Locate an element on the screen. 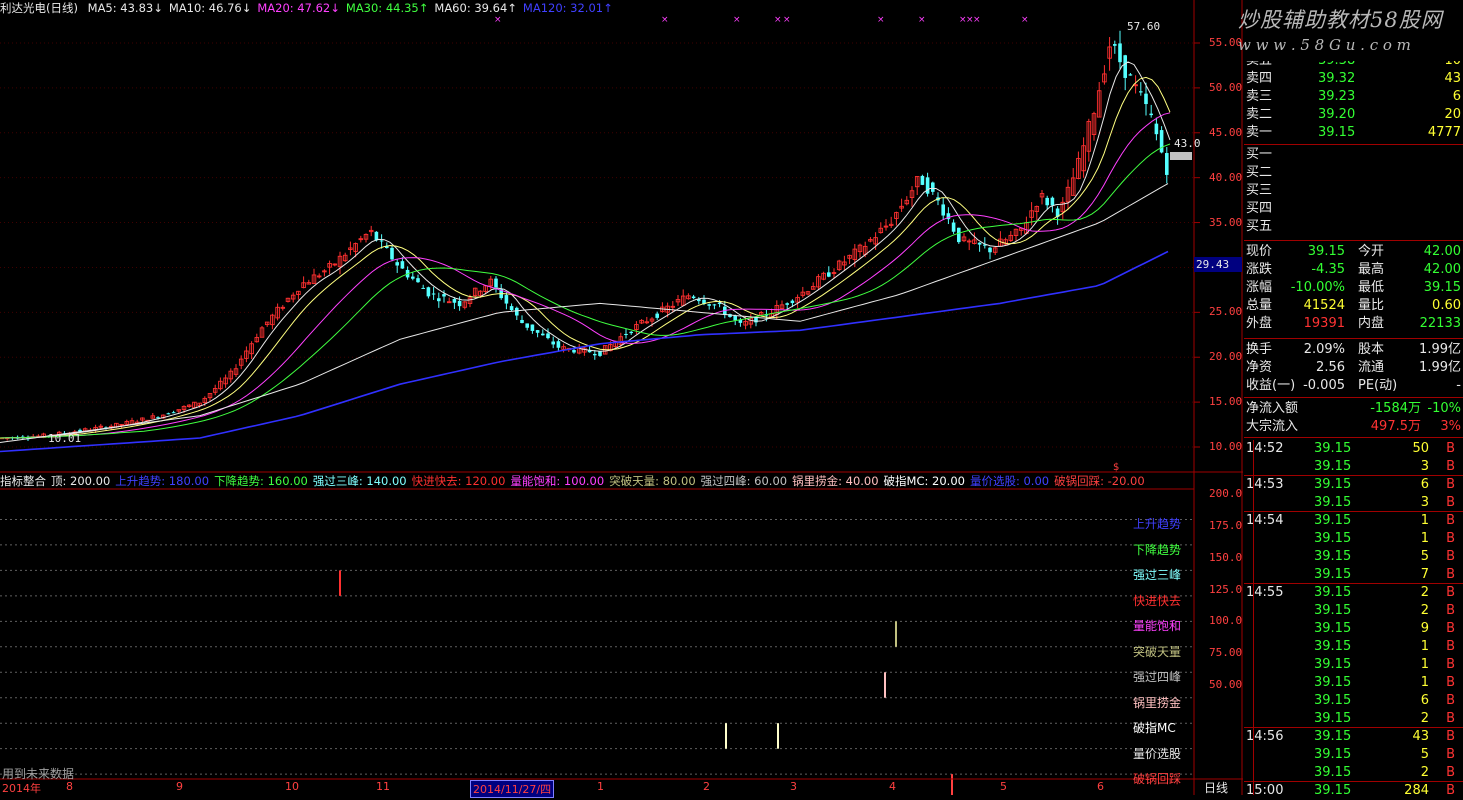 This screenshot has width=1463, height=800. trade-row: 14:54 39.15 1 B is located at coordinates (1353, 521).